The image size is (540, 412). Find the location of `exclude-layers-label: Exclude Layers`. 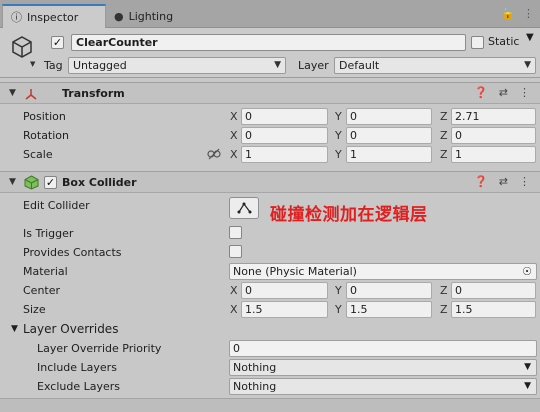

exclude-layers-label: Exclude Layers is located at coordinates (78, 386).